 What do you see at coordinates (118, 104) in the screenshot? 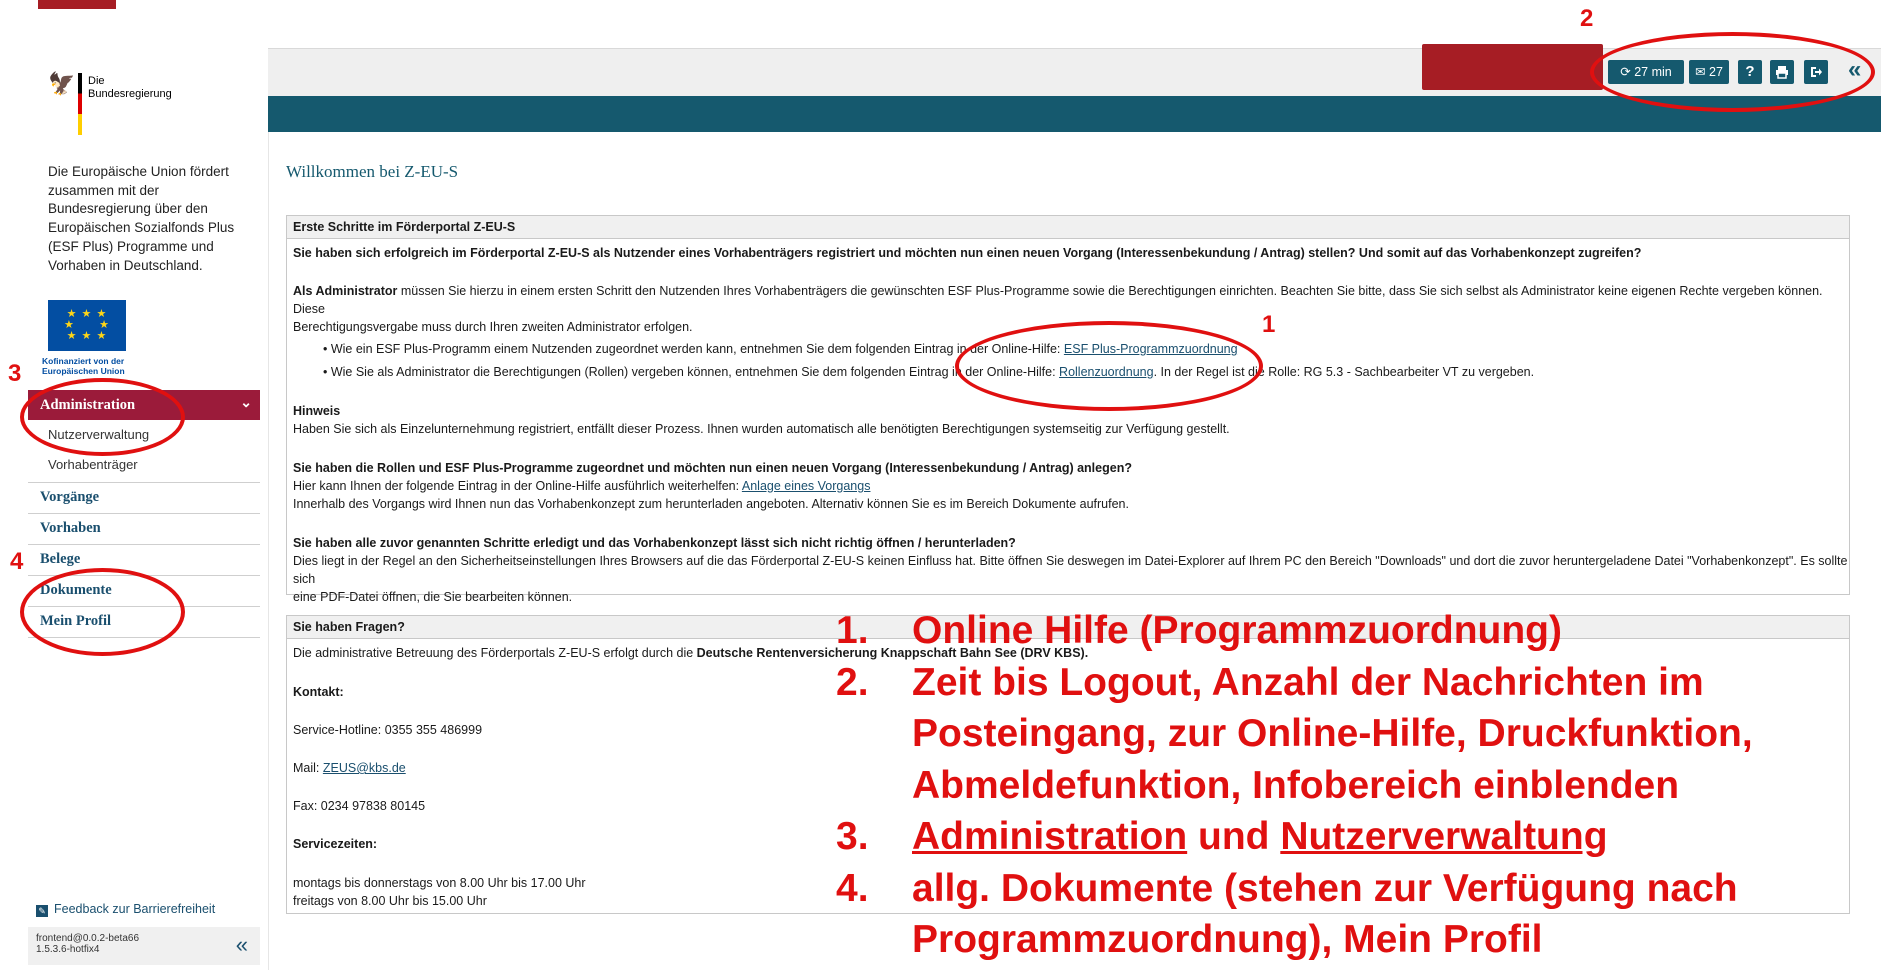
I see `bundesregierung-logo: 🦅 Die Bundesregierung` at bounding box center [118, 104].